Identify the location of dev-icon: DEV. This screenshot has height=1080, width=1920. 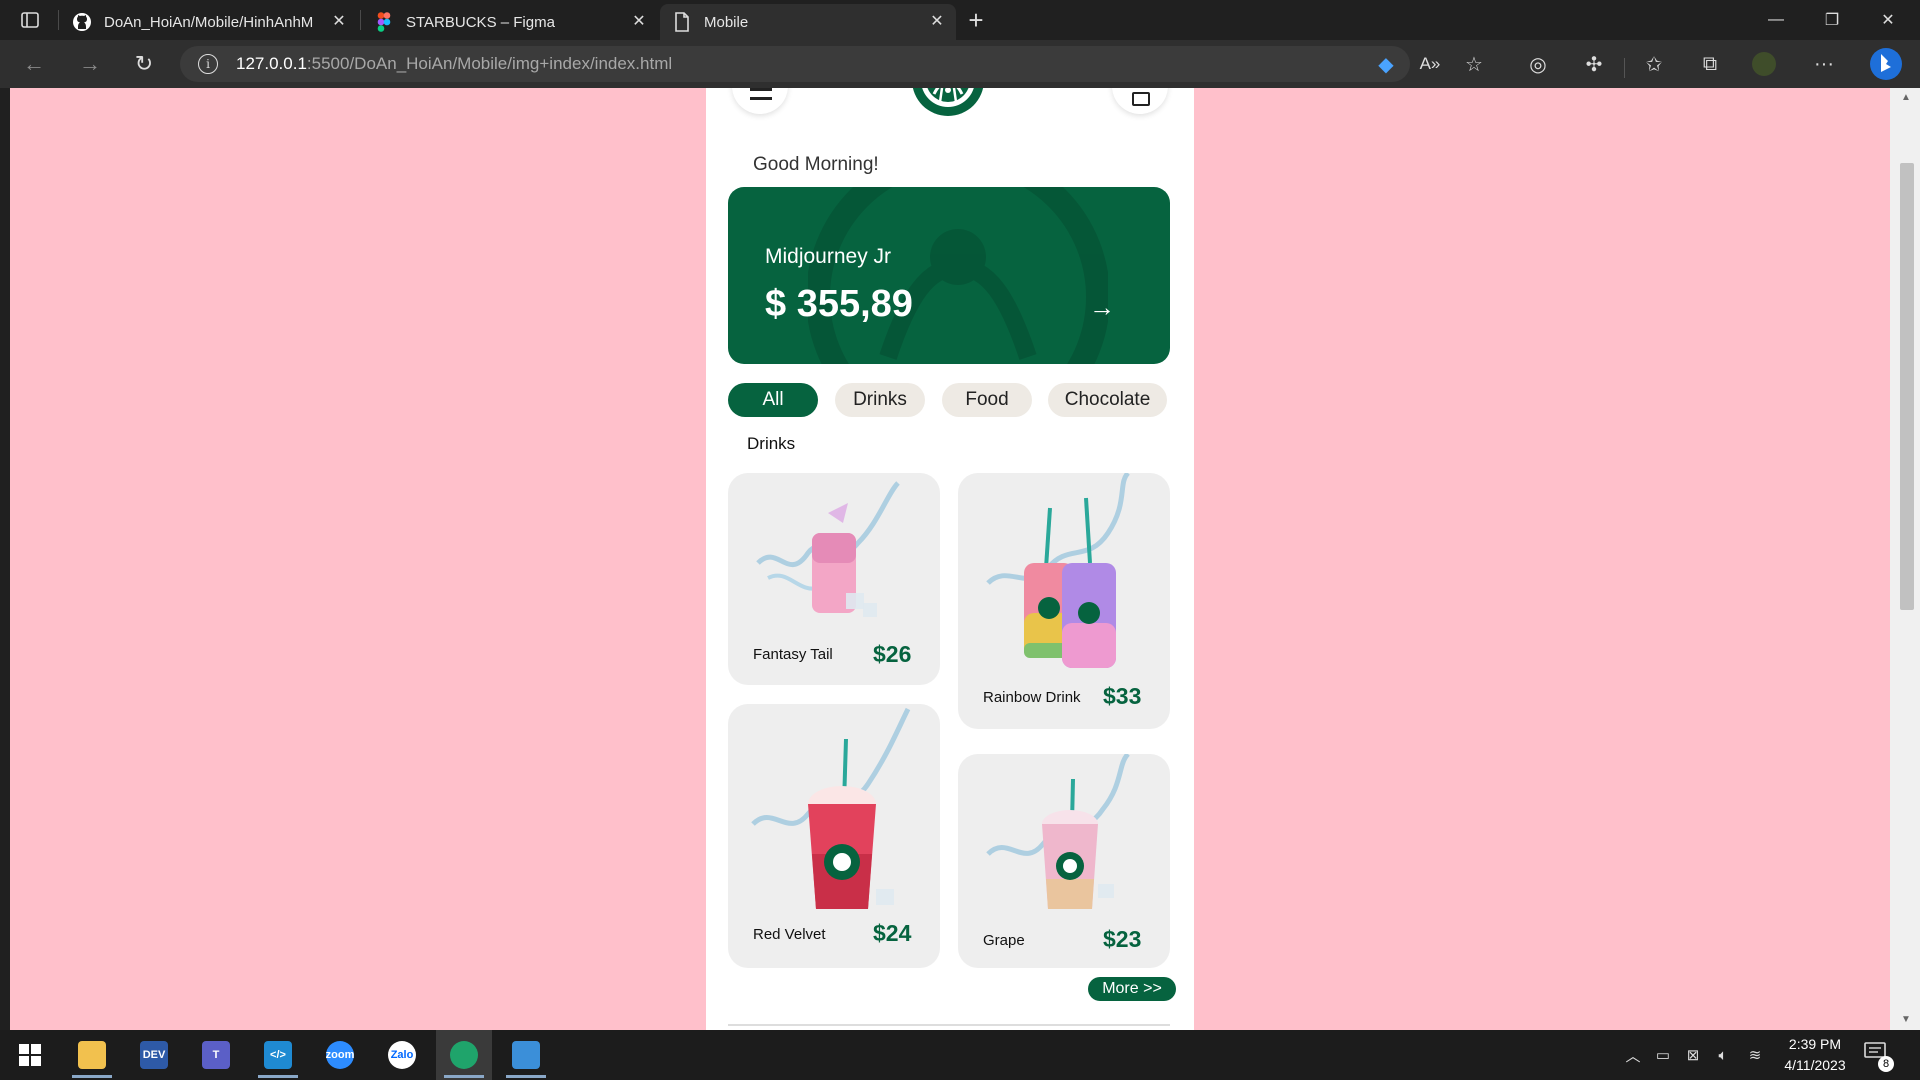
(154, 1055).